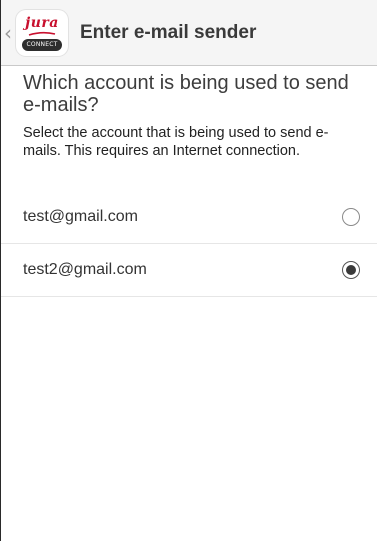  Describe the element at coordinates (8, 32) in the screenshot. I see `chevron-left-icon: ‹` at that location.